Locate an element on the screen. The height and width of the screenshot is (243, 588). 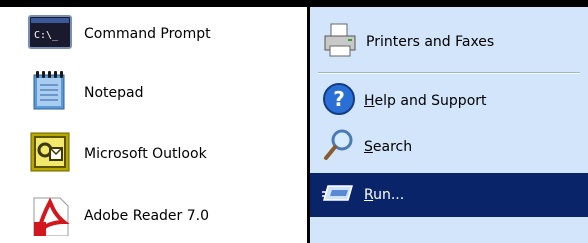
menu-item-label: Notepad is located at coordinates (114, 93).